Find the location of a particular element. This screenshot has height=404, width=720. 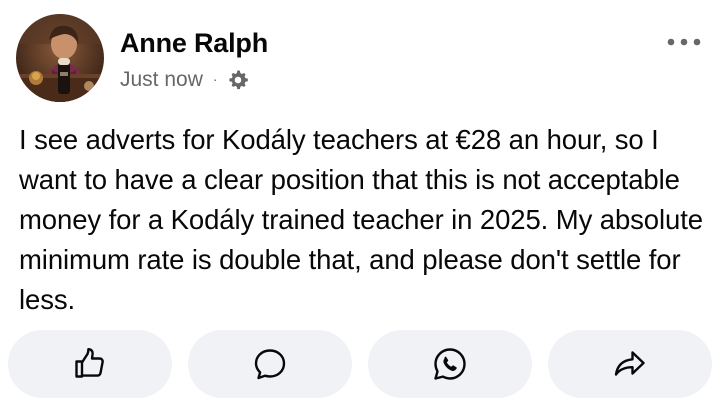

post-meta: Just now · is located at coordinates (184, 80).